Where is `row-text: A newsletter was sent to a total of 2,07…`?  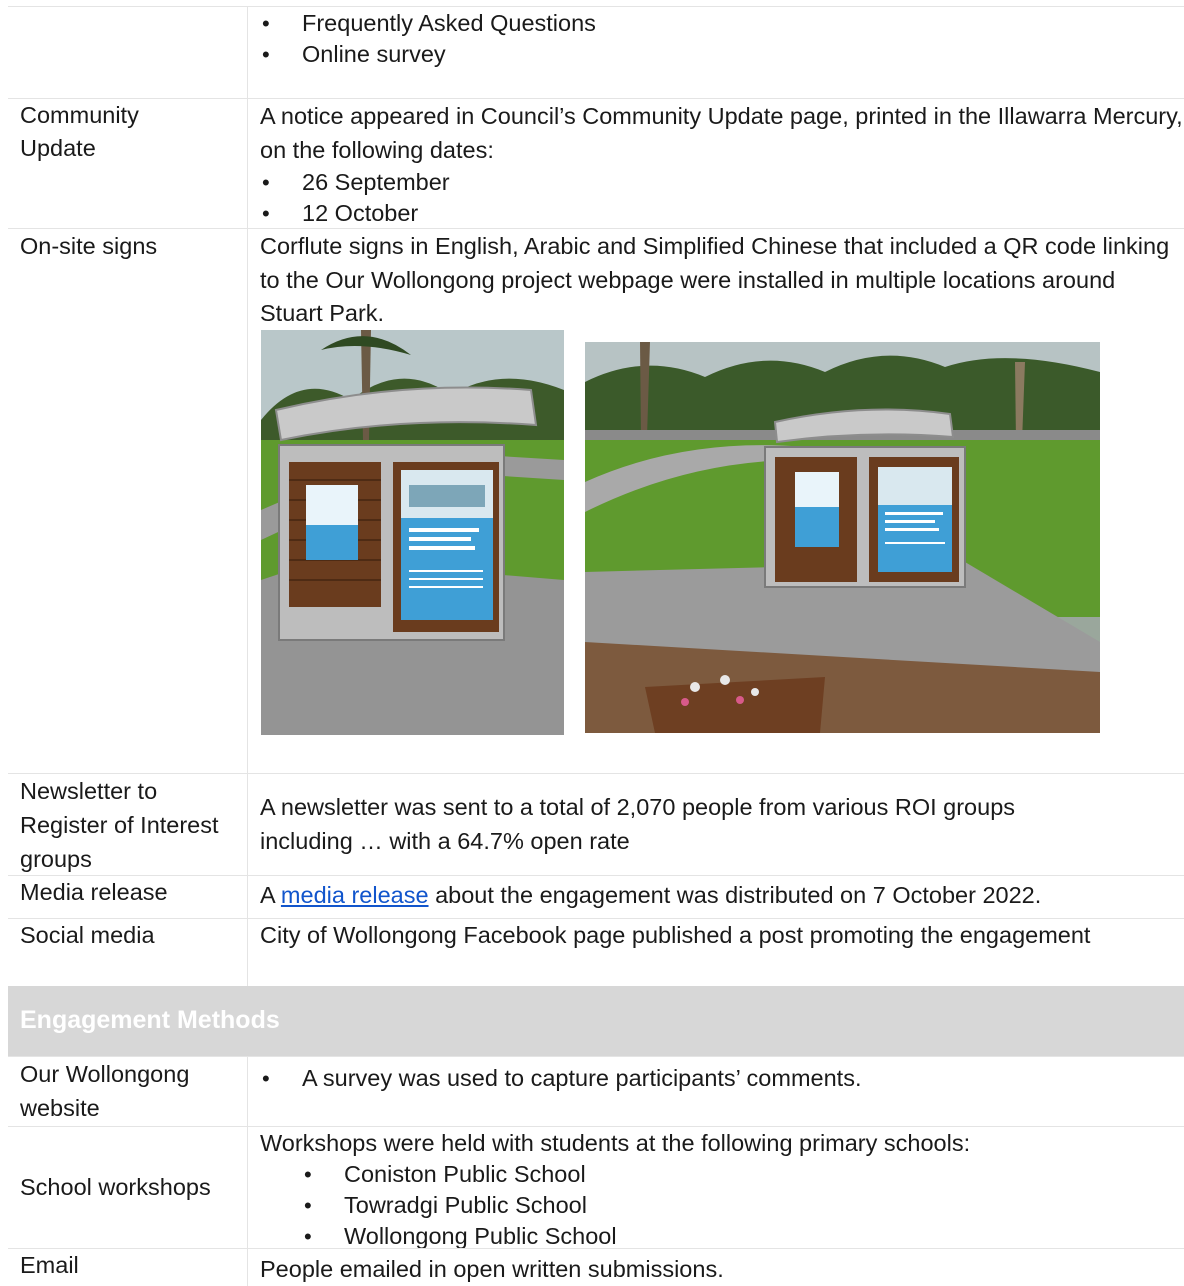
row-text: A newsletter was sent to a total of 2,07… is located at coordinates (638, 824).